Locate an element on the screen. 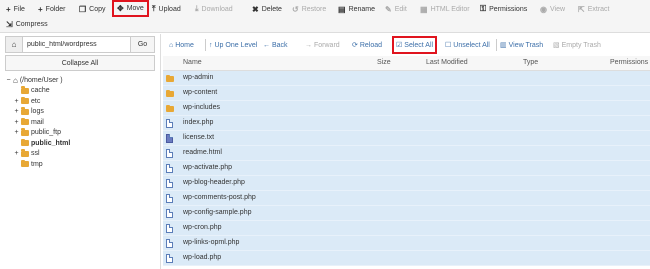  unselect-all-button: ☐ Unselect All is located at coordinates (467, 45).